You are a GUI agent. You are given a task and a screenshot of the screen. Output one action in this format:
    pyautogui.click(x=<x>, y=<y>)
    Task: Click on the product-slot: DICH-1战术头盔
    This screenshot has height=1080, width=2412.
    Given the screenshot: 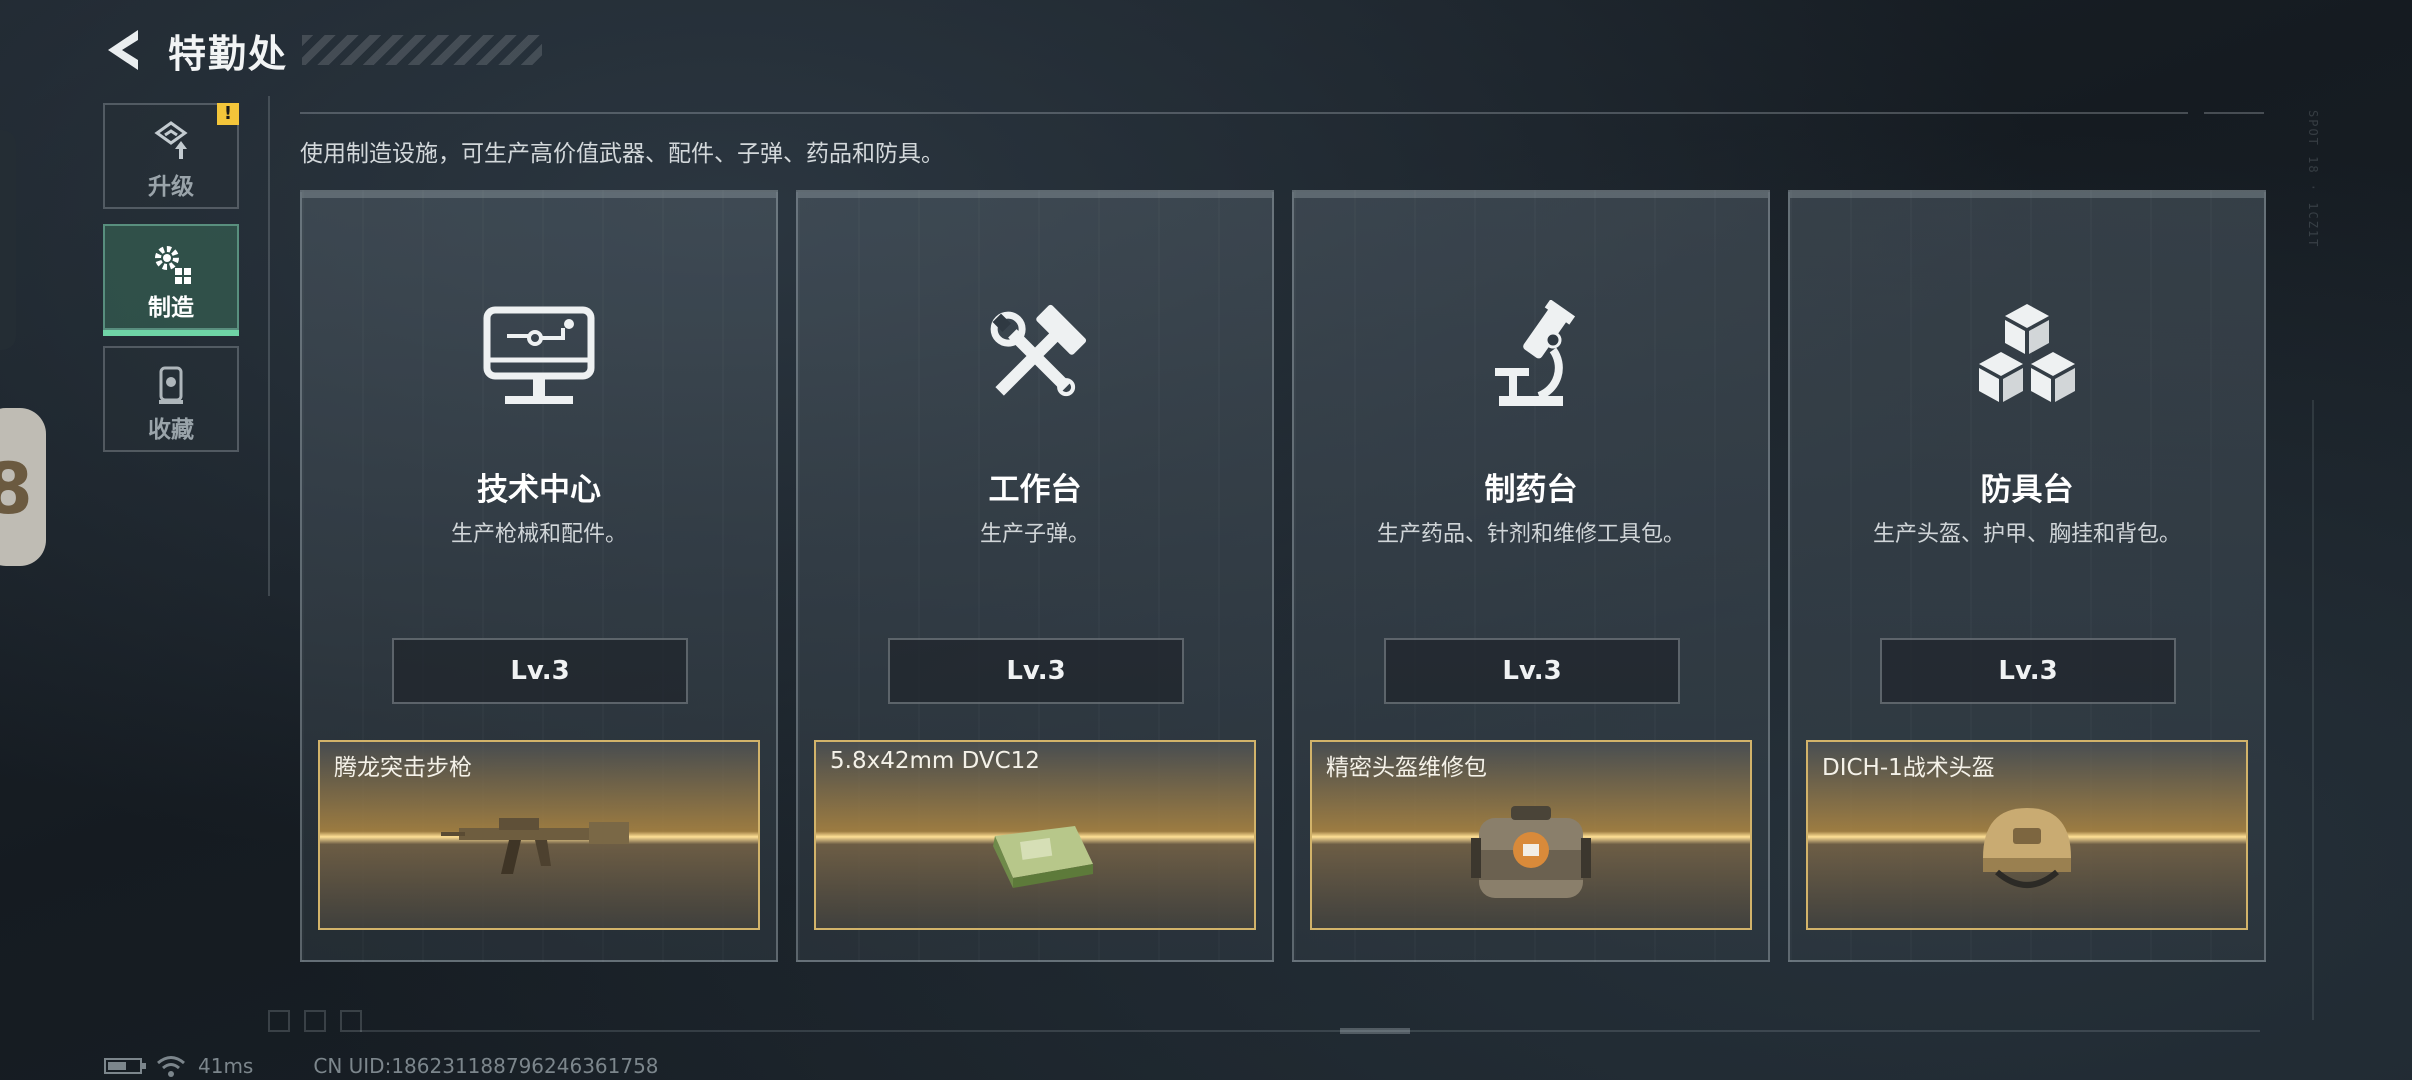 What is the action you would take?
    pyautogui.click(x=2027, y=835)
    